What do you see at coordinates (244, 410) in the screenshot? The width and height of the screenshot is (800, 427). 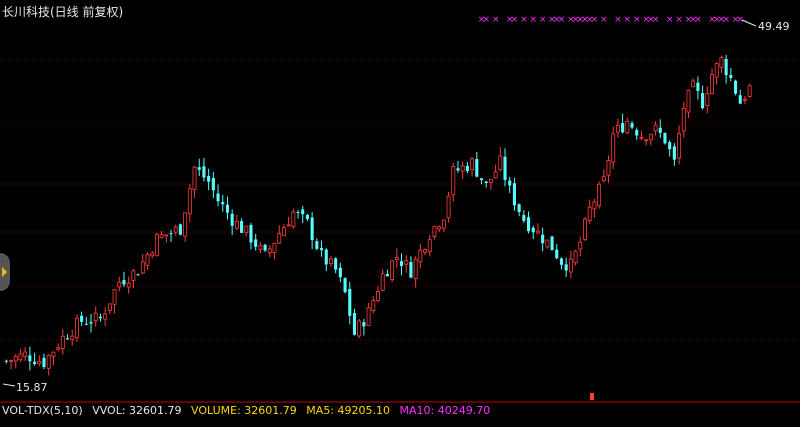 I see `indicator-volume: VOLUME: 32601.79` at bounding box center [244, 410].